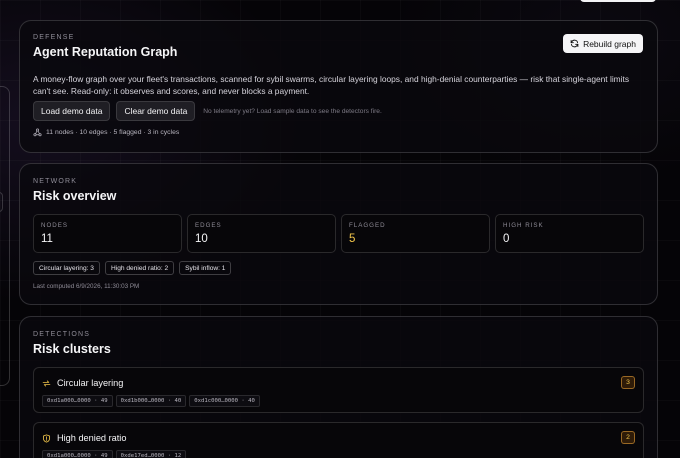  I want to click on rebuild-graph-label: Rebuild graph, so click(609, 43).